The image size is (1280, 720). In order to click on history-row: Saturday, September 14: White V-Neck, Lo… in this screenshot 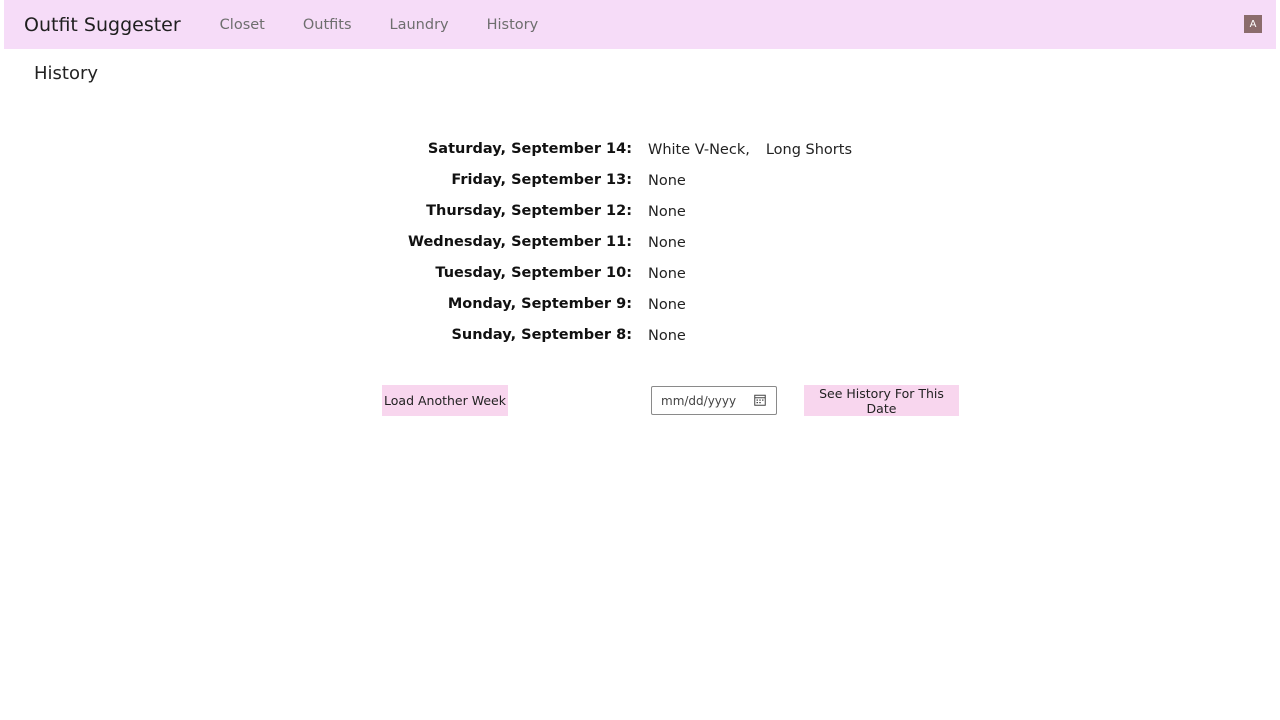, I will do `click(640, 151)`.